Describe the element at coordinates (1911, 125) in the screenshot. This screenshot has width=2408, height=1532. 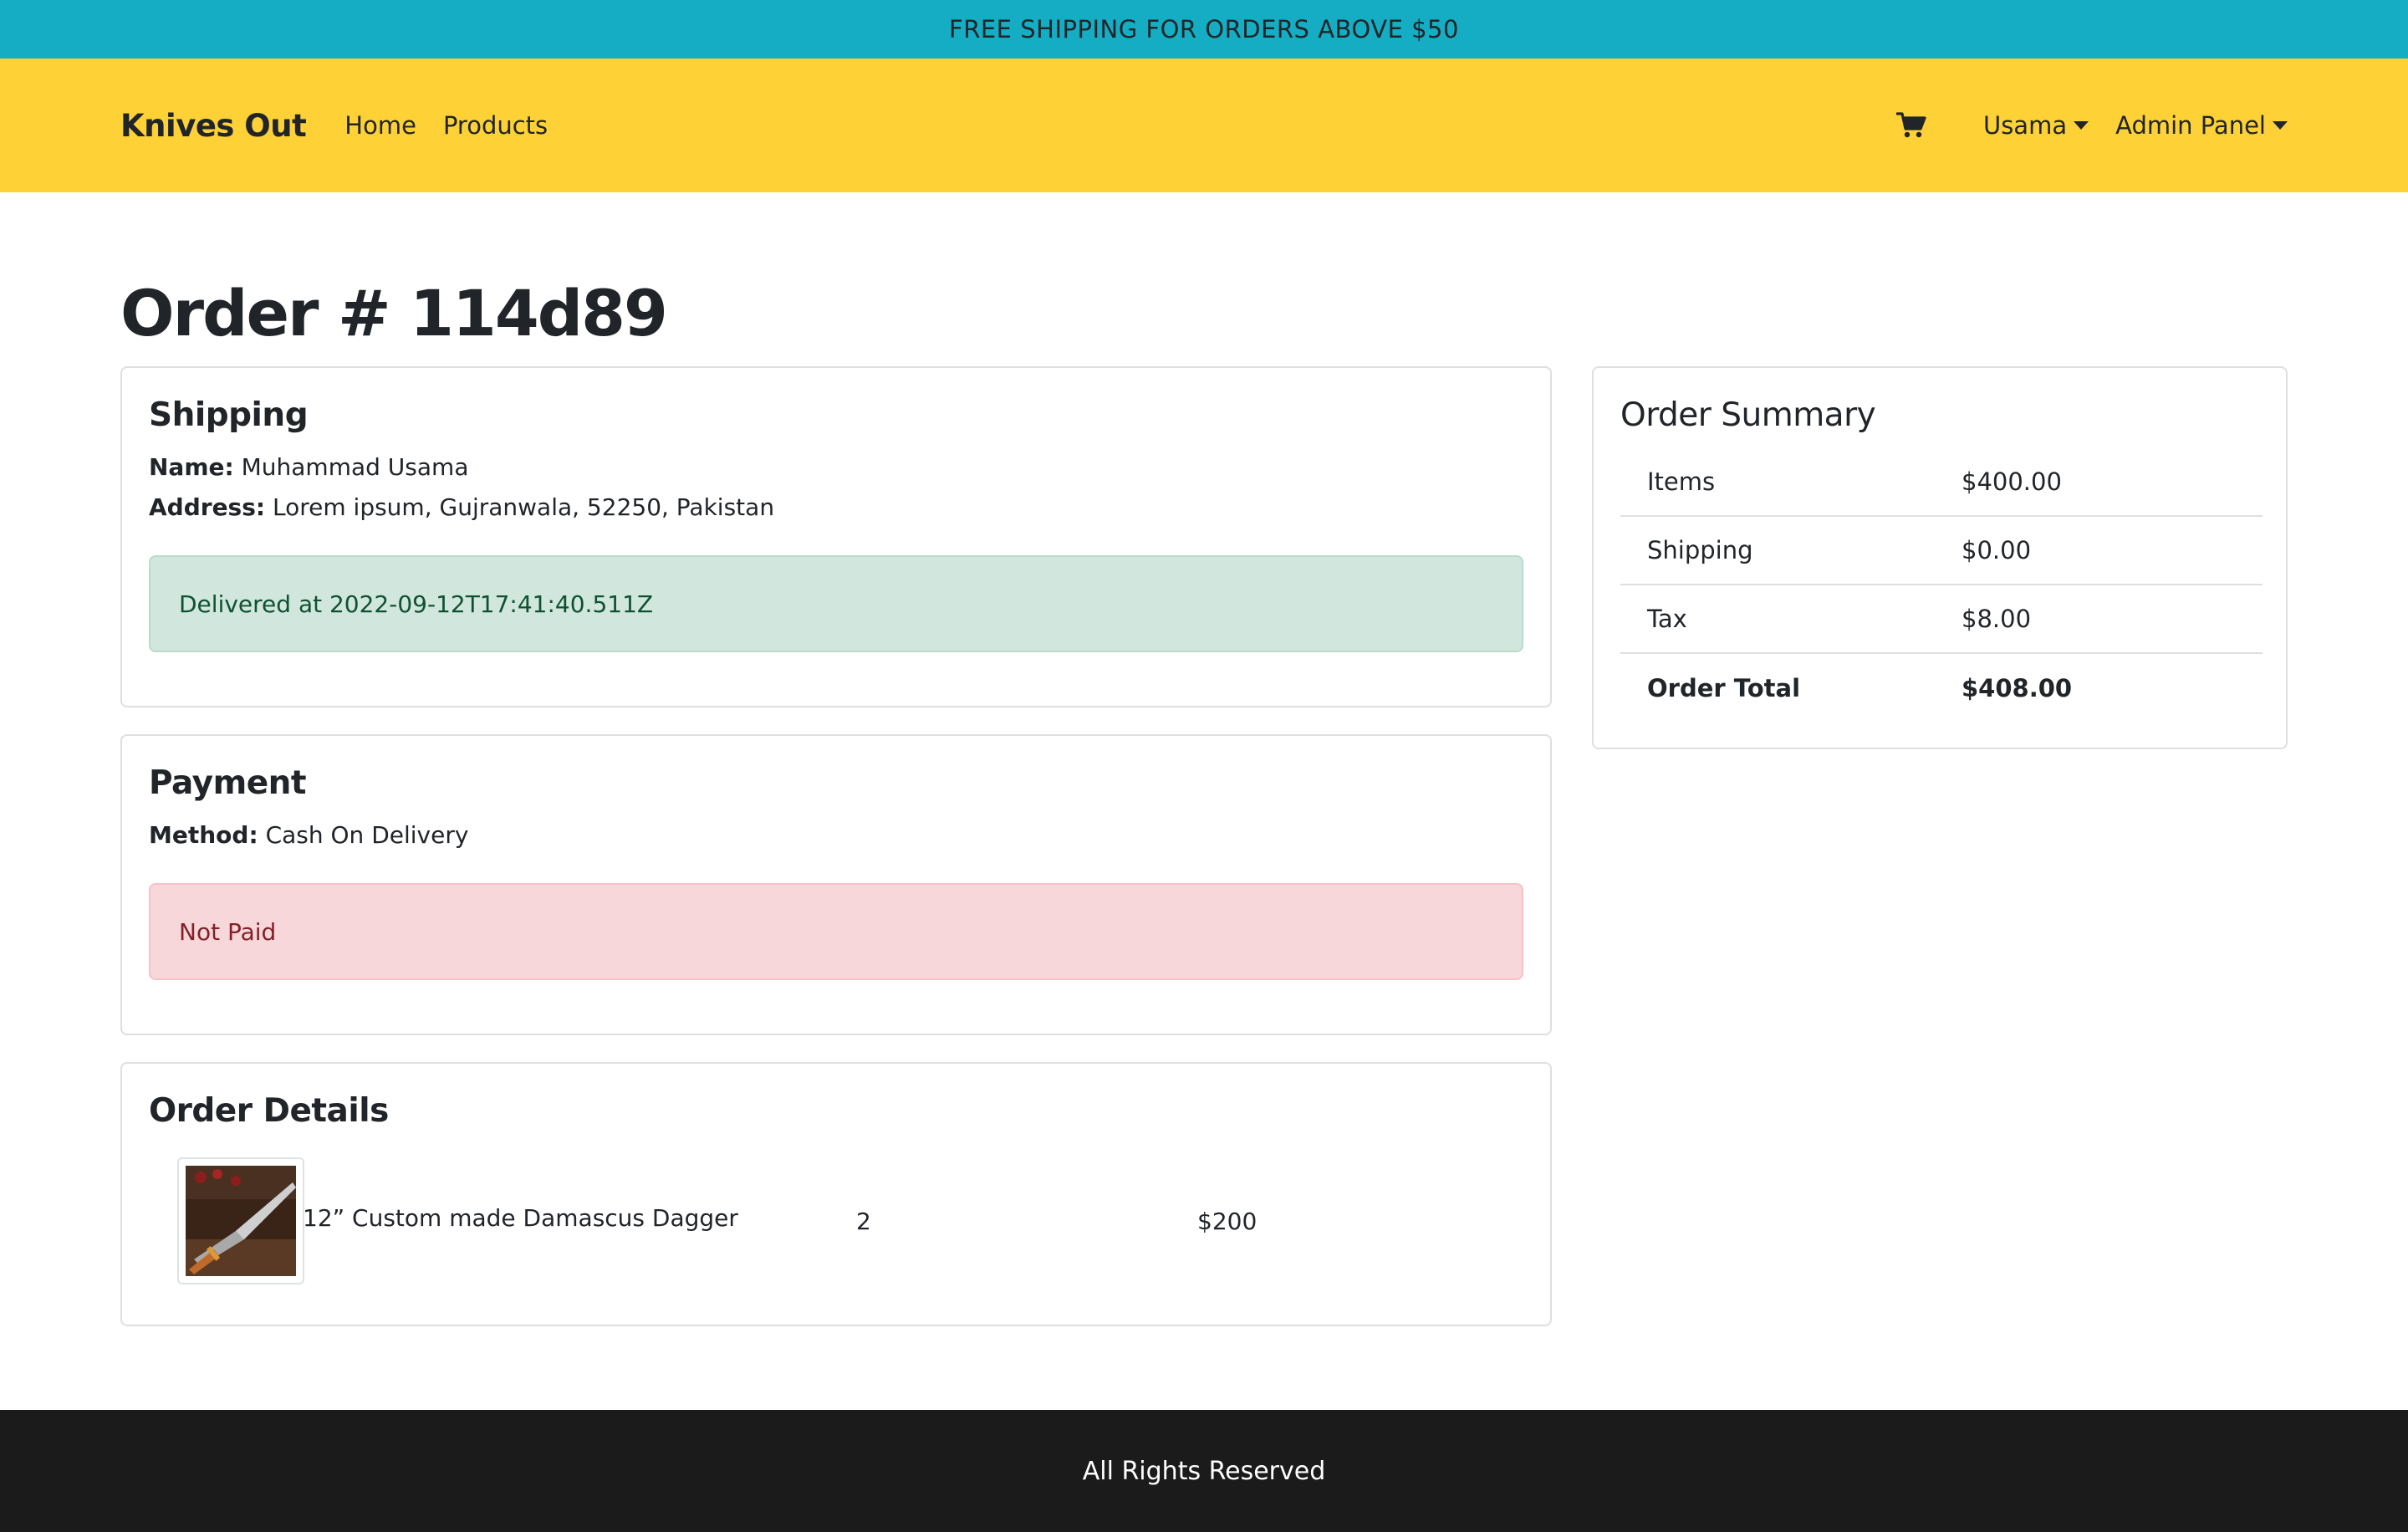
I see `shopping-cart-icon` at that location.